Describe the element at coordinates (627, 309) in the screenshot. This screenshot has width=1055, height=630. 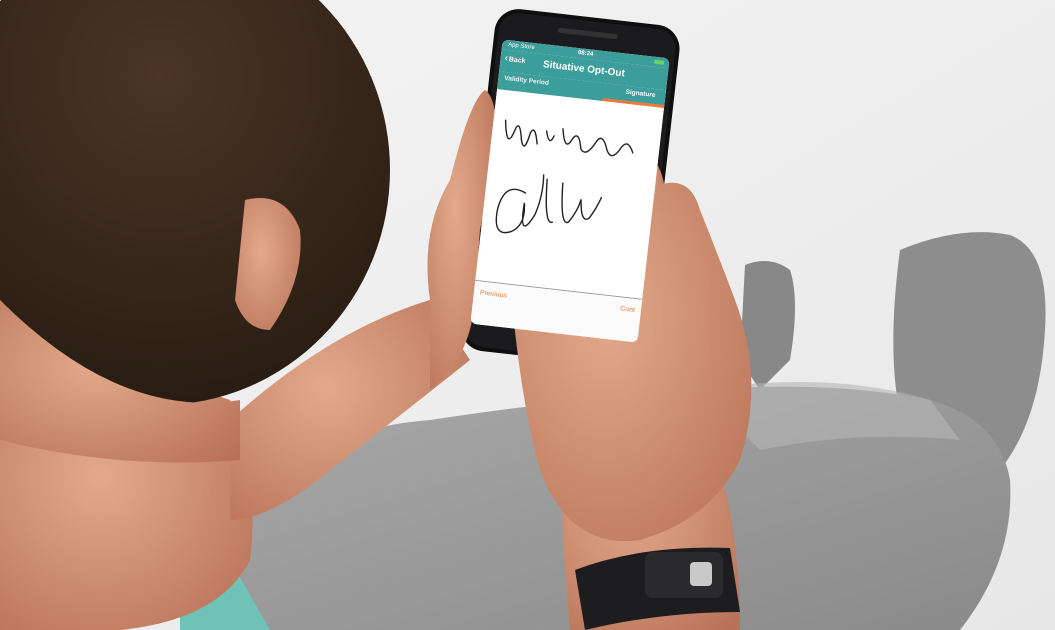
I see `continue-button: Cont` at that location.